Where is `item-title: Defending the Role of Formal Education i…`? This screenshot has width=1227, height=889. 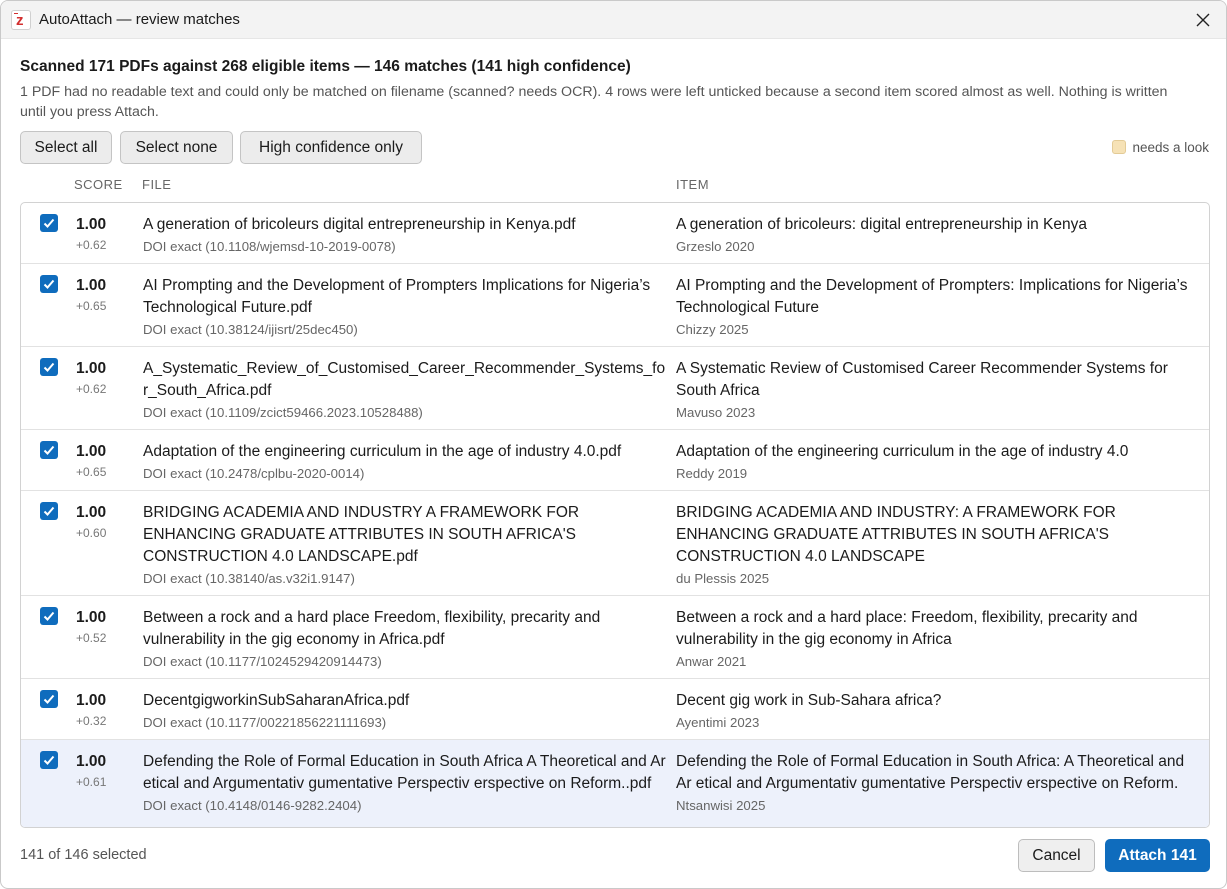 item-title: Defending the Role of Formal Education i… is located at coordinates (930, 772).